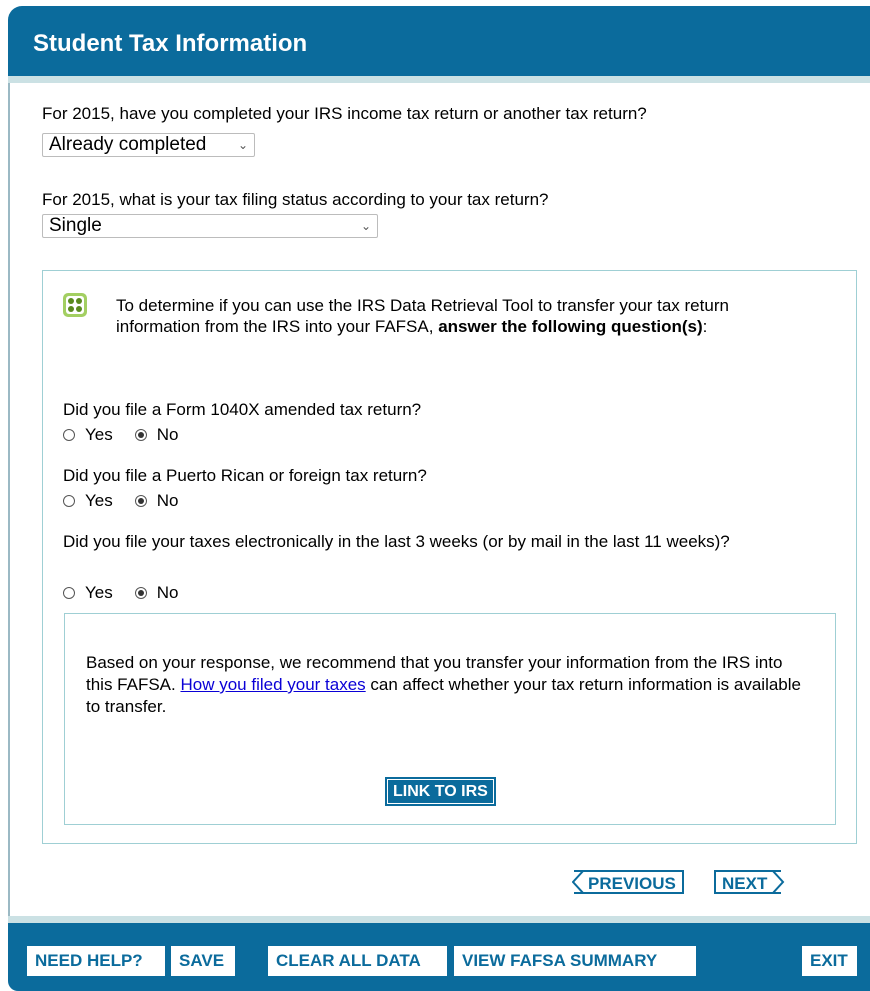 The height and width of the screenshot is (991, 870). I want to click on radio-foreign-no, so click(140, 501).